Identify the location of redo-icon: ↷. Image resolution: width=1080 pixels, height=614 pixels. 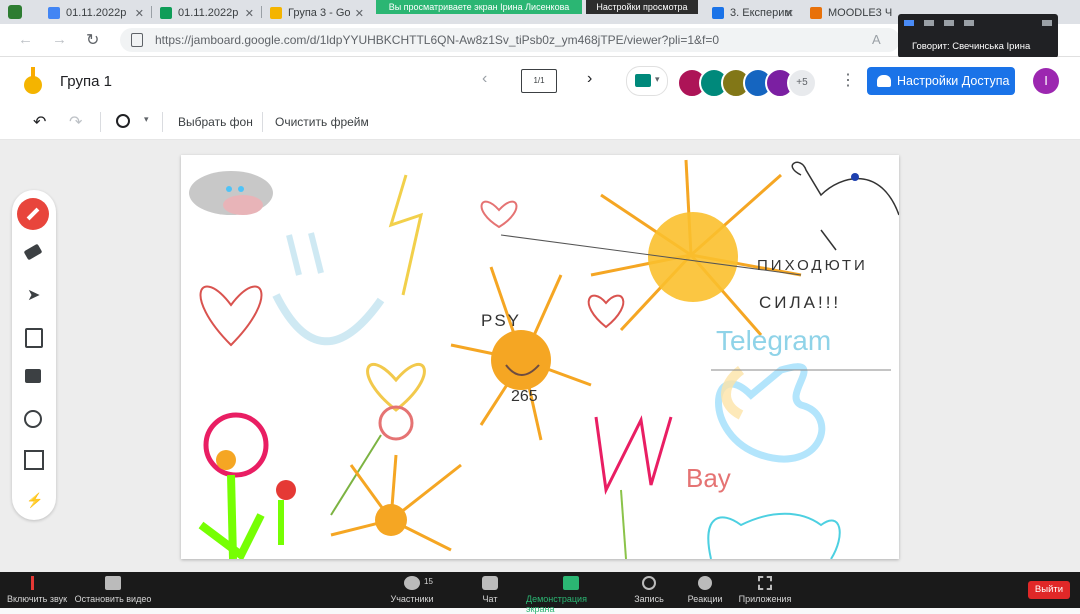
(75, 122).